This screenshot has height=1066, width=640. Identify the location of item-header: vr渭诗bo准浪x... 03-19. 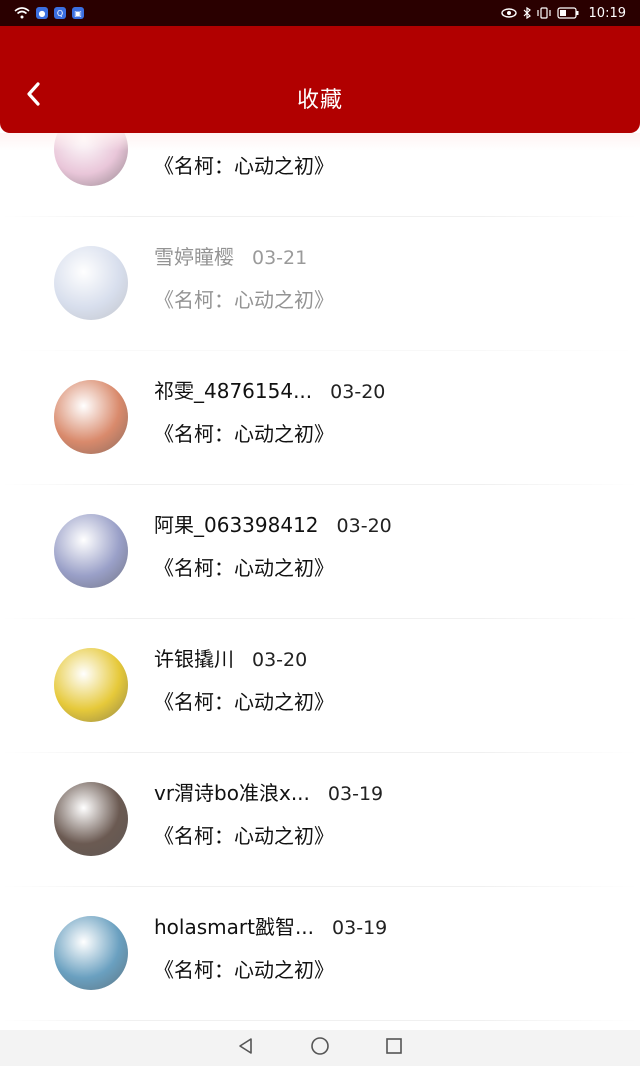
(268, 791).